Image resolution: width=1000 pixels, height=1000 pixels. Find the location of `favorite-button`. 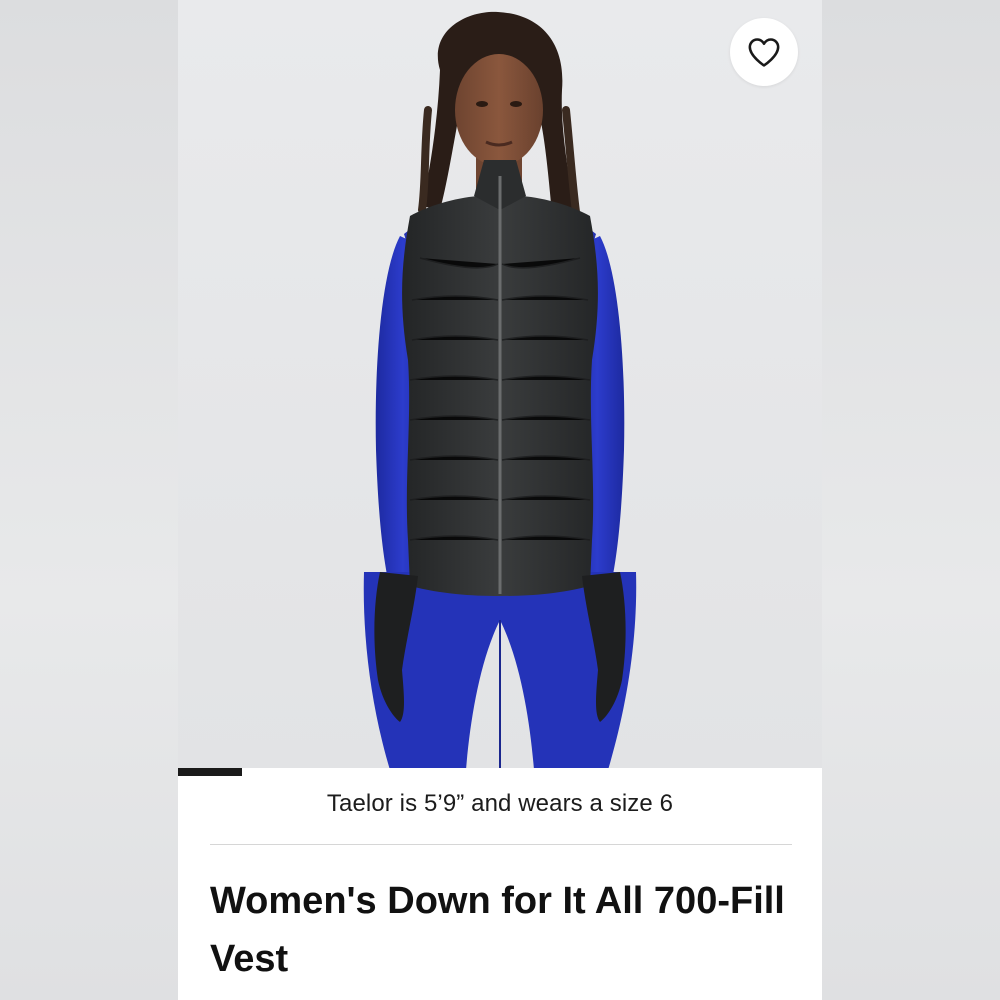

favorite-button is located at coordinates (764, 52).